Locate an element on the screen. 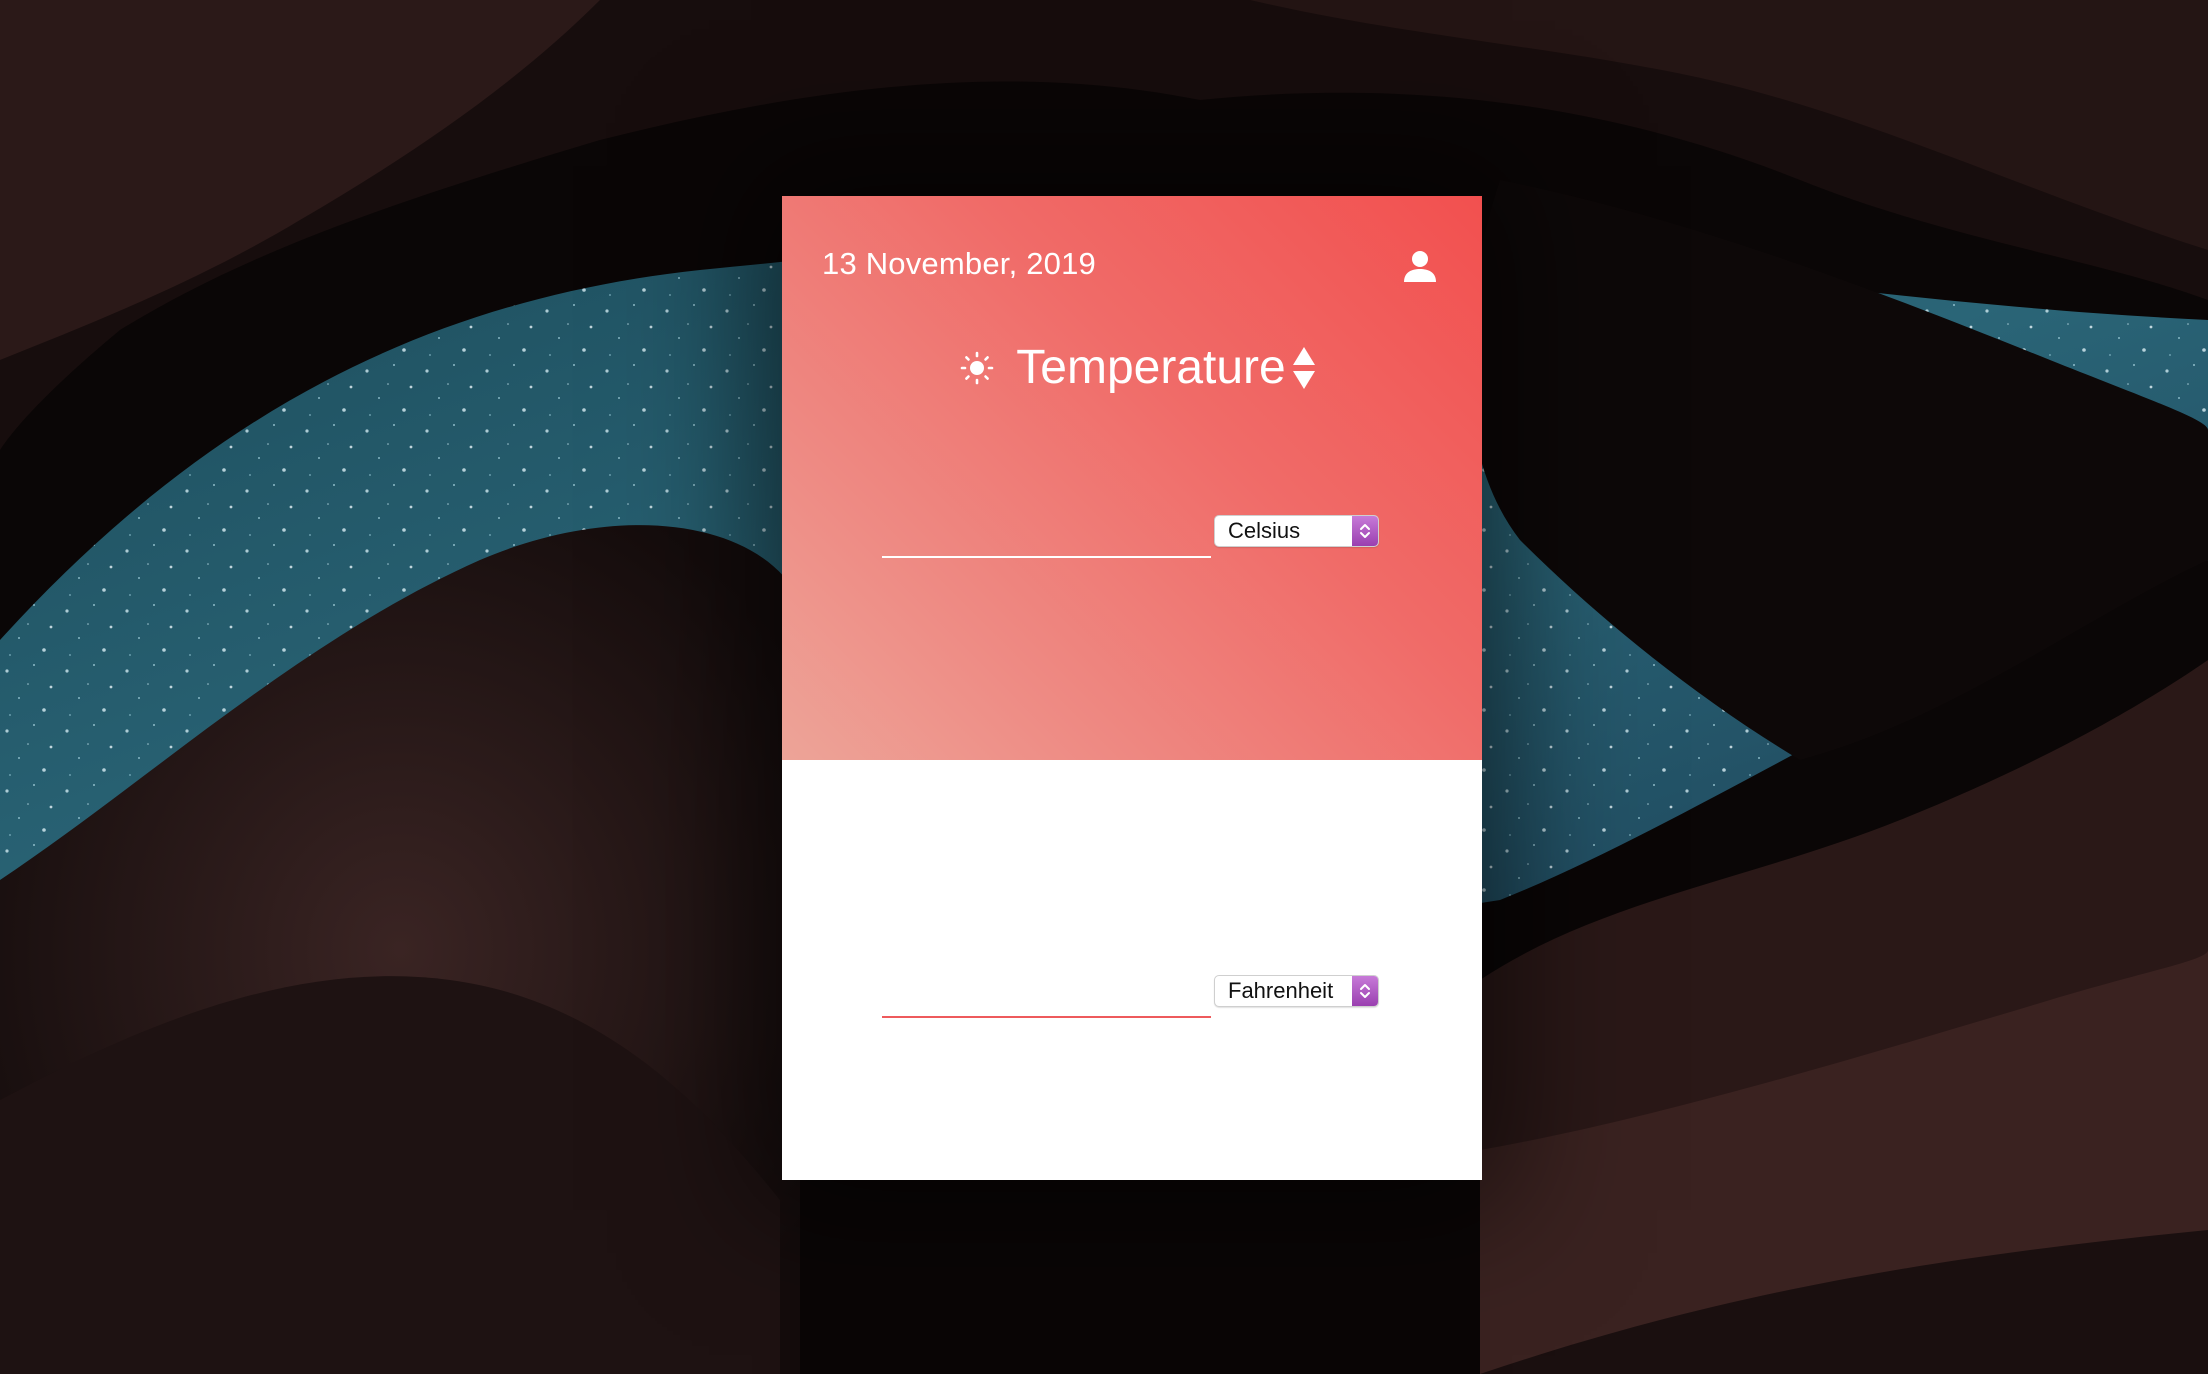 The width and height of the screenshot is (2208, 1374). top-value-input is located at coordinates (1046, 538).